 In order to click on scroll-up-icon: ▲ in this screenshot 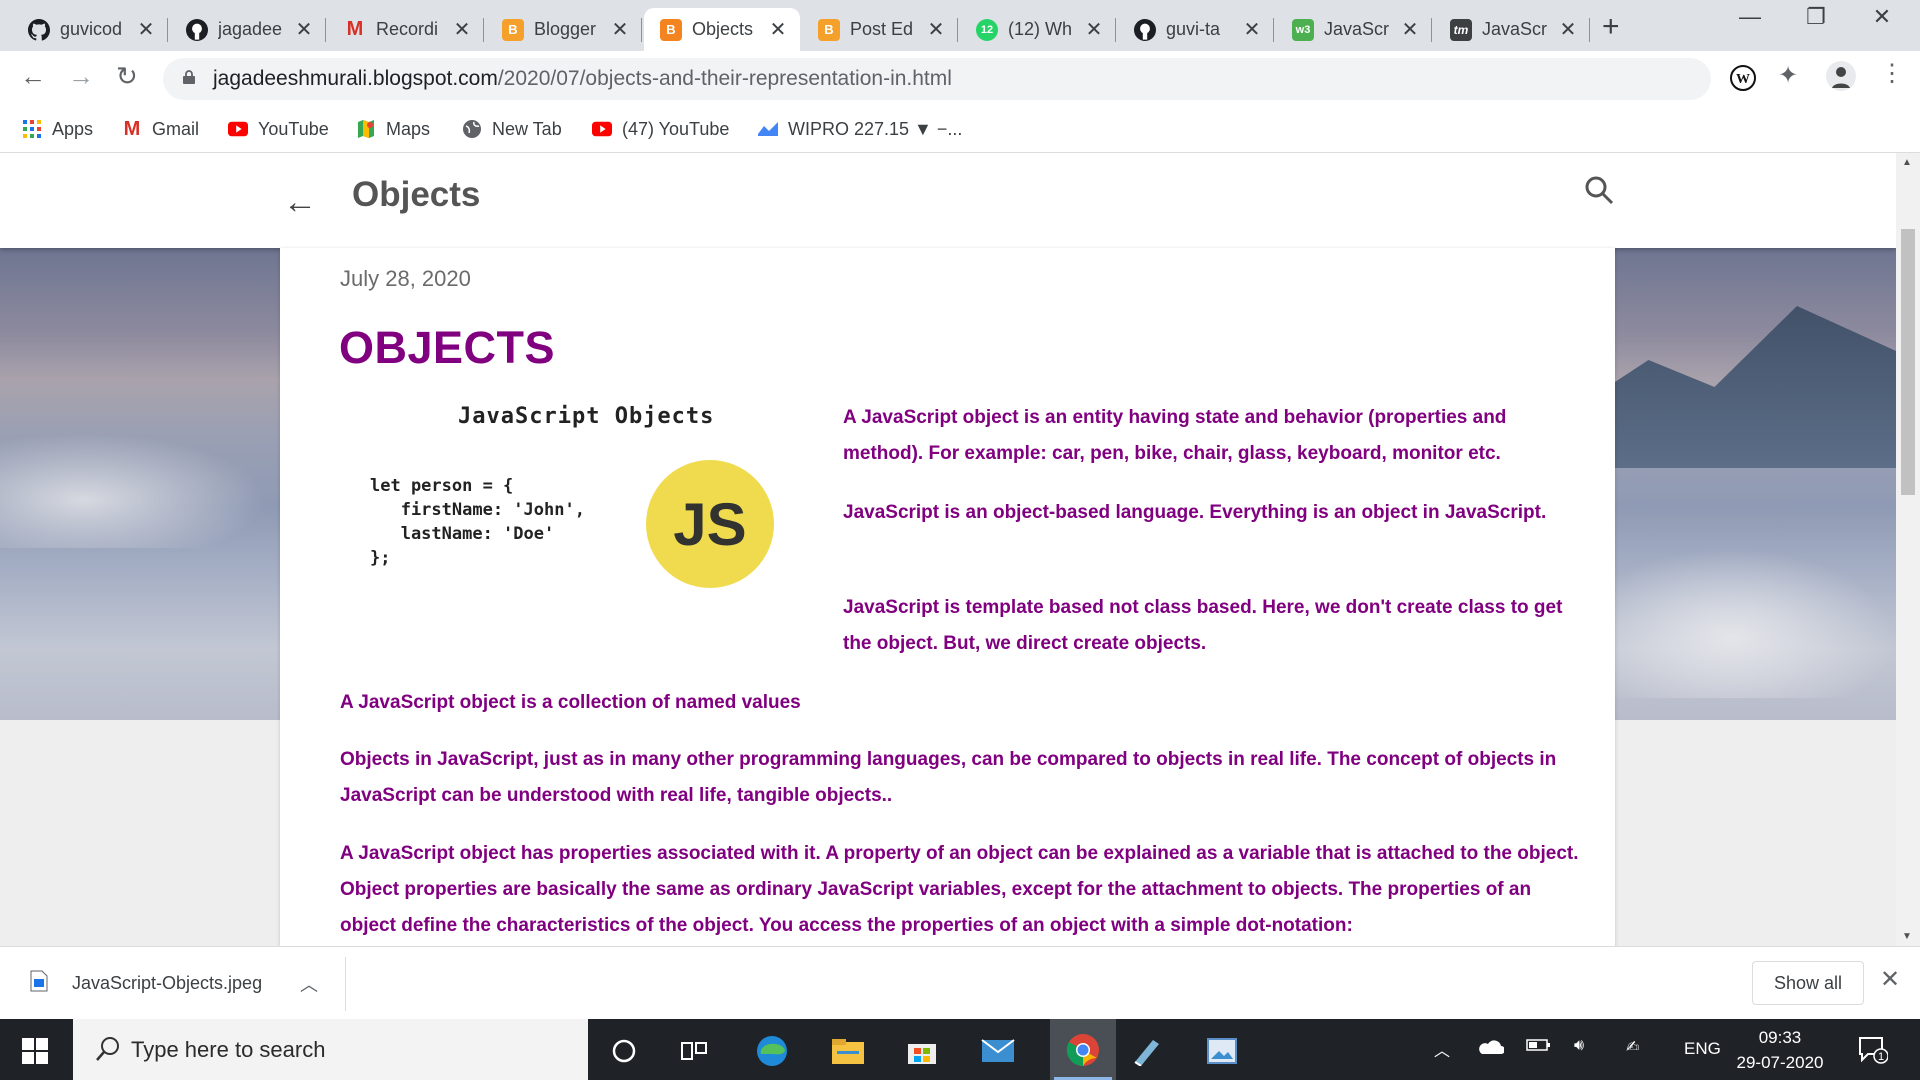, I will do `click(1907, 162)`.